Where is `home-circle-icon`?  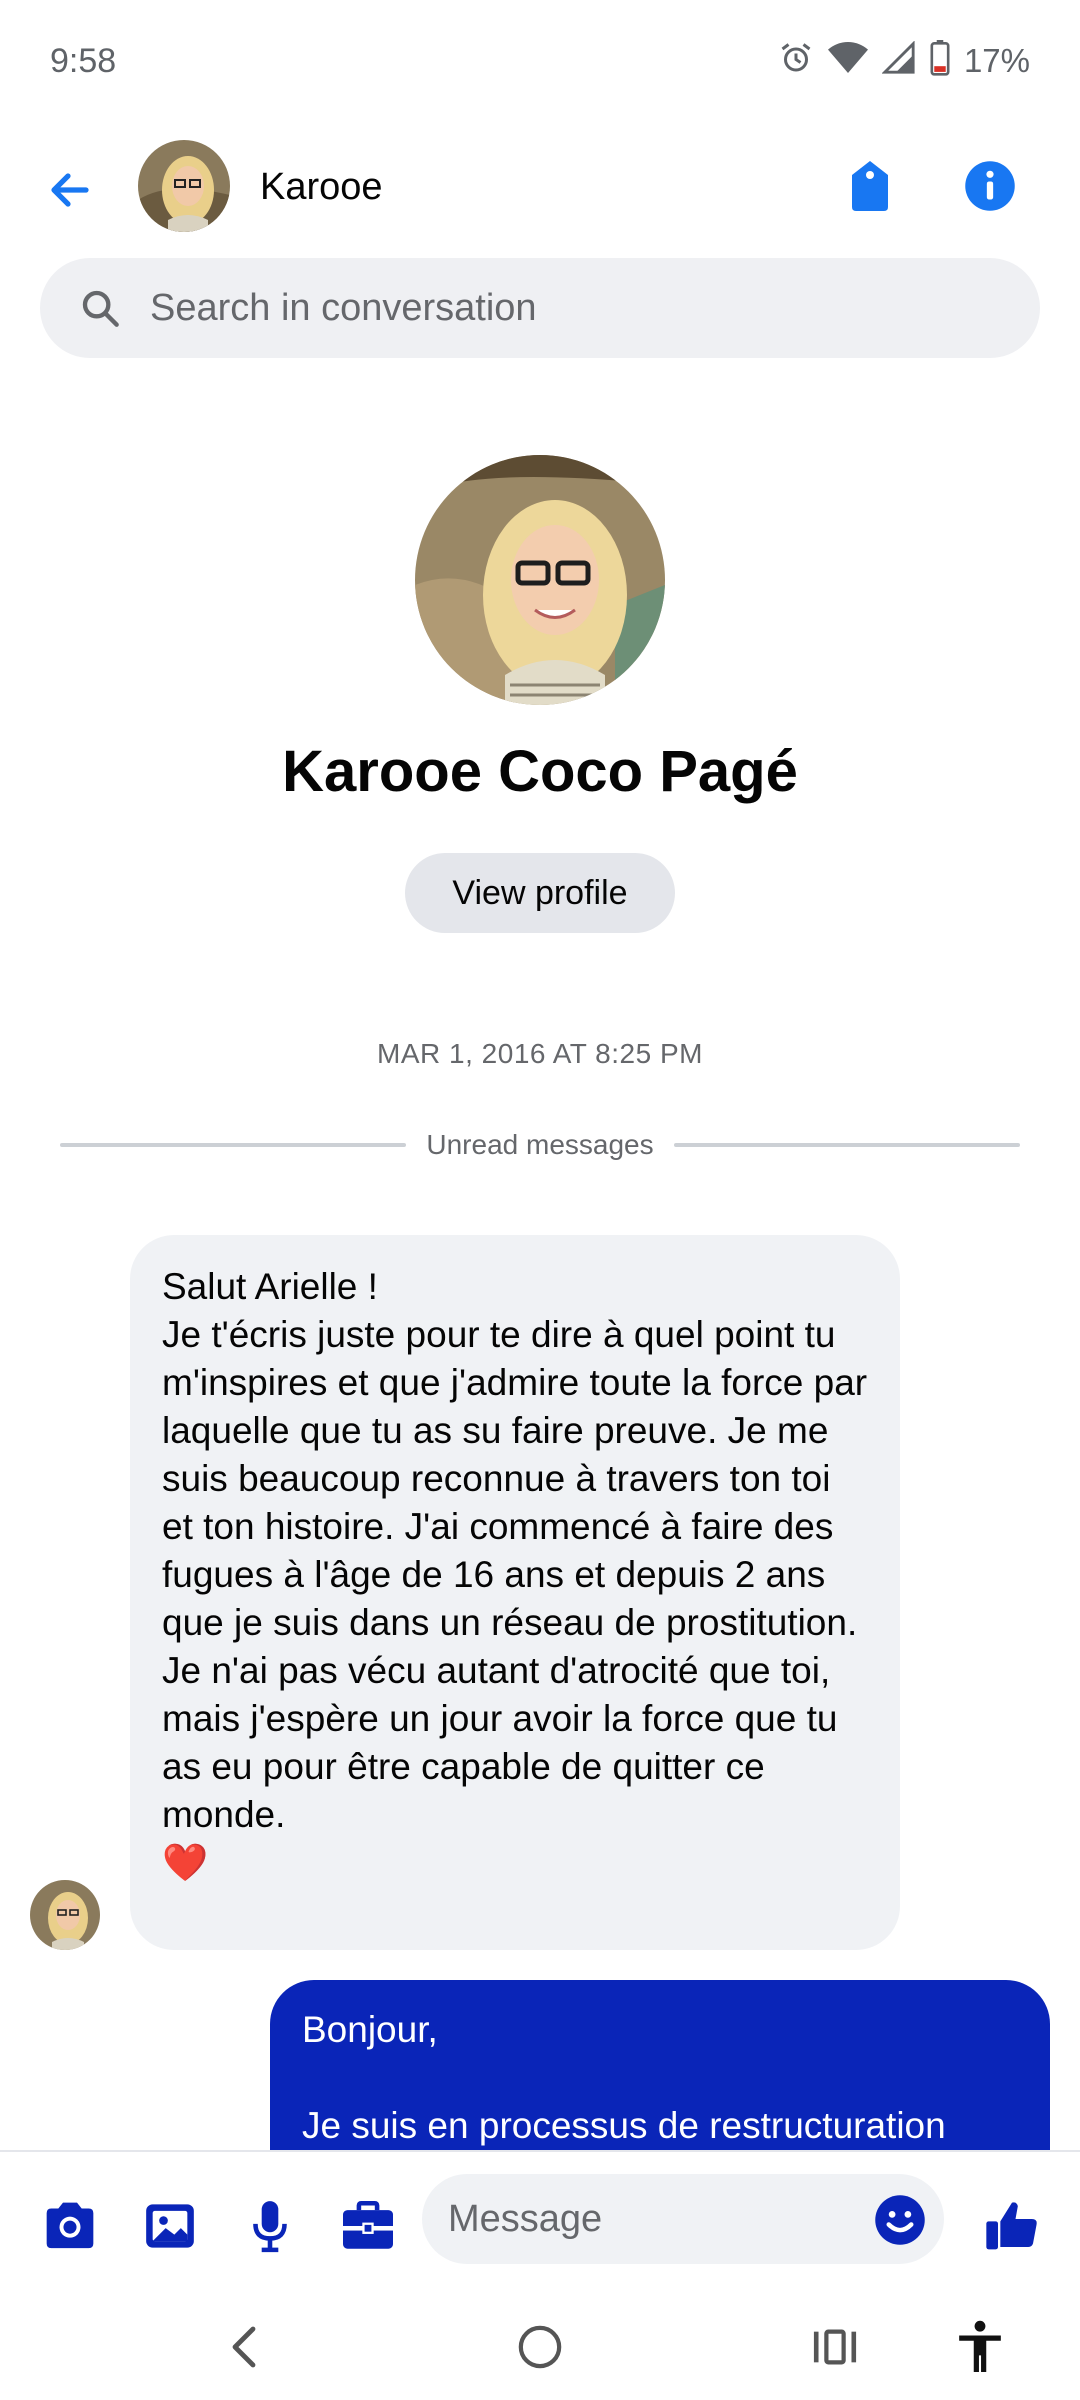
home-circle-icon is located at coordinates (540, 2347).